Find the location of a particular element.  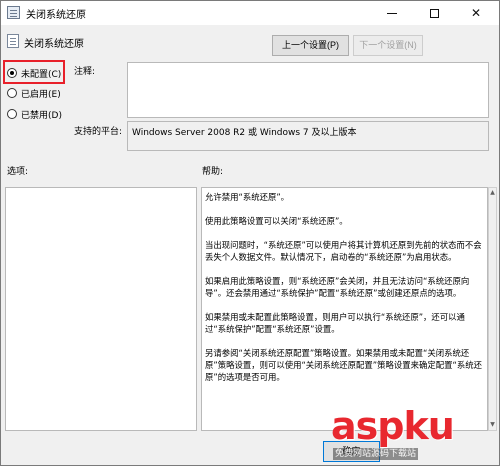

minimize-icon is located at coordinates (392, 13).